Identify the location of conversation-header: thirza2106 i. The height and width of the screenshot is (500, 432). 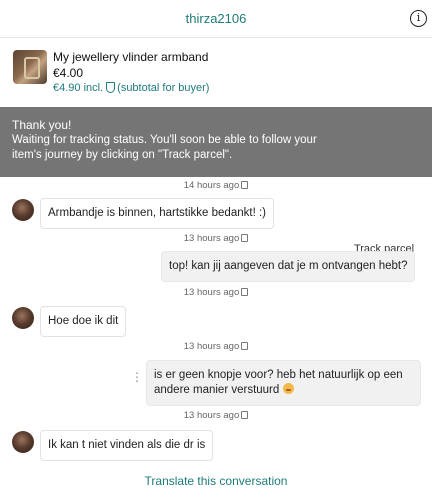
(216, 19).